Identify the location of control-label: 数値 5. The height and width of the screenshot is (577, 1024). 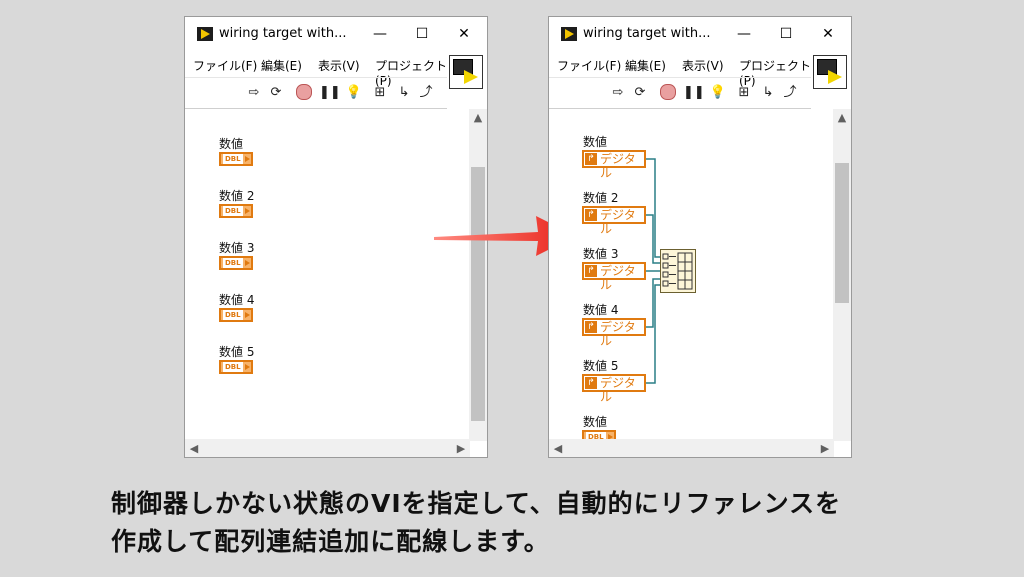
(237, 352).